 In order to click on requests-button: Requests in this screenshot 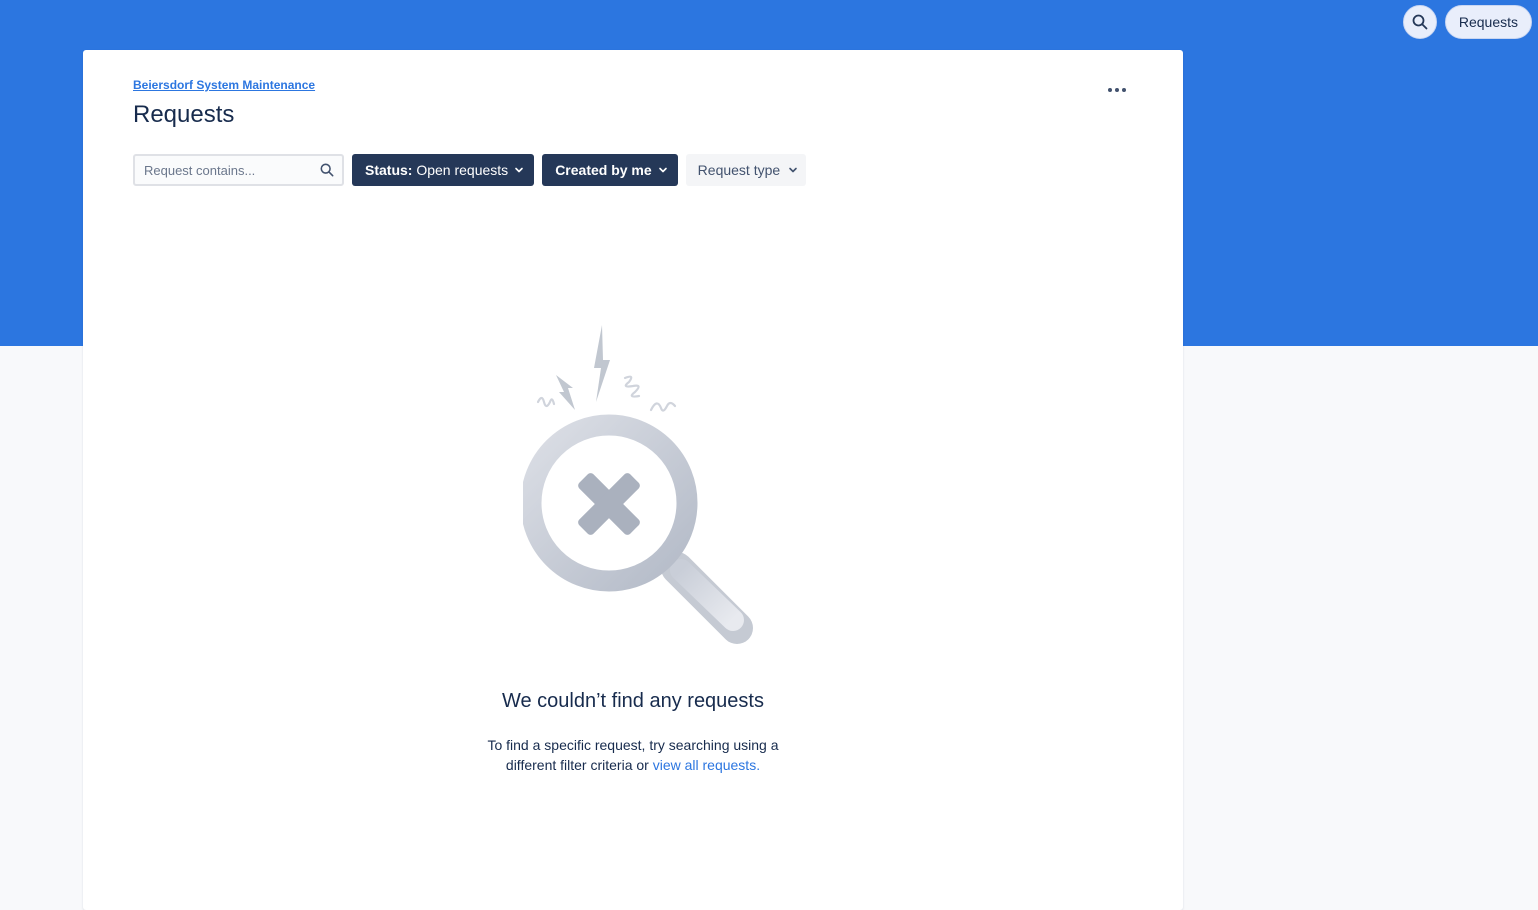, I will do `click(1488, 22)`.